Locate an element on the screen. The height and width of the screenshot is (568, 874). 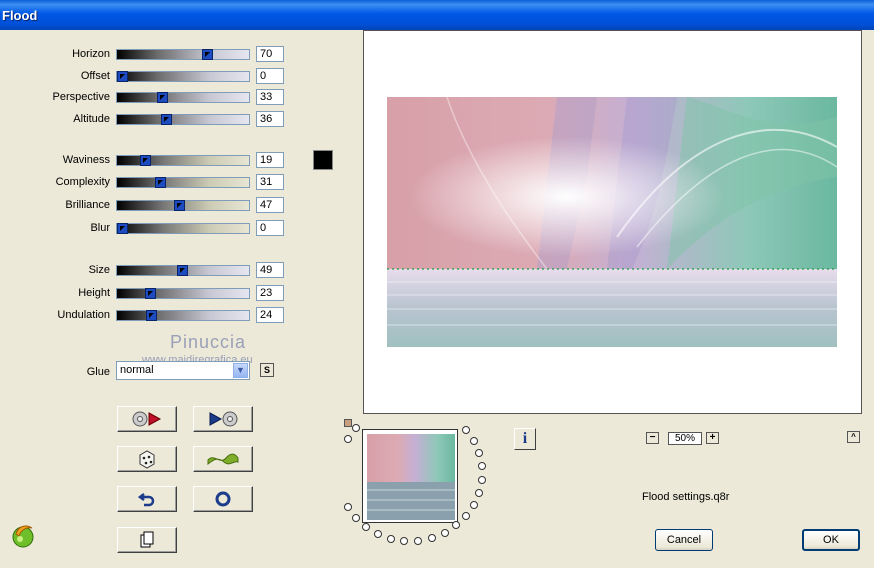
blur-slider-thumb is located at coordinates (122, 228).